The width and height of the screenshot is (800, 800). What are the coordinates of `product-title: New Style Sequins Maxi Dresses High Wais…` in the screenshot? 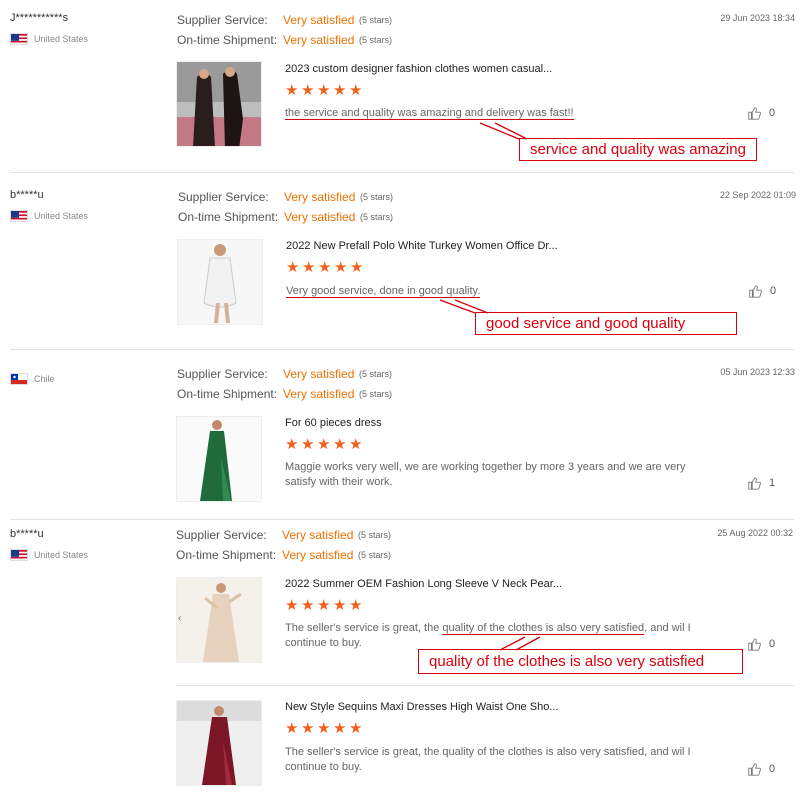 It's located at (421, 707).